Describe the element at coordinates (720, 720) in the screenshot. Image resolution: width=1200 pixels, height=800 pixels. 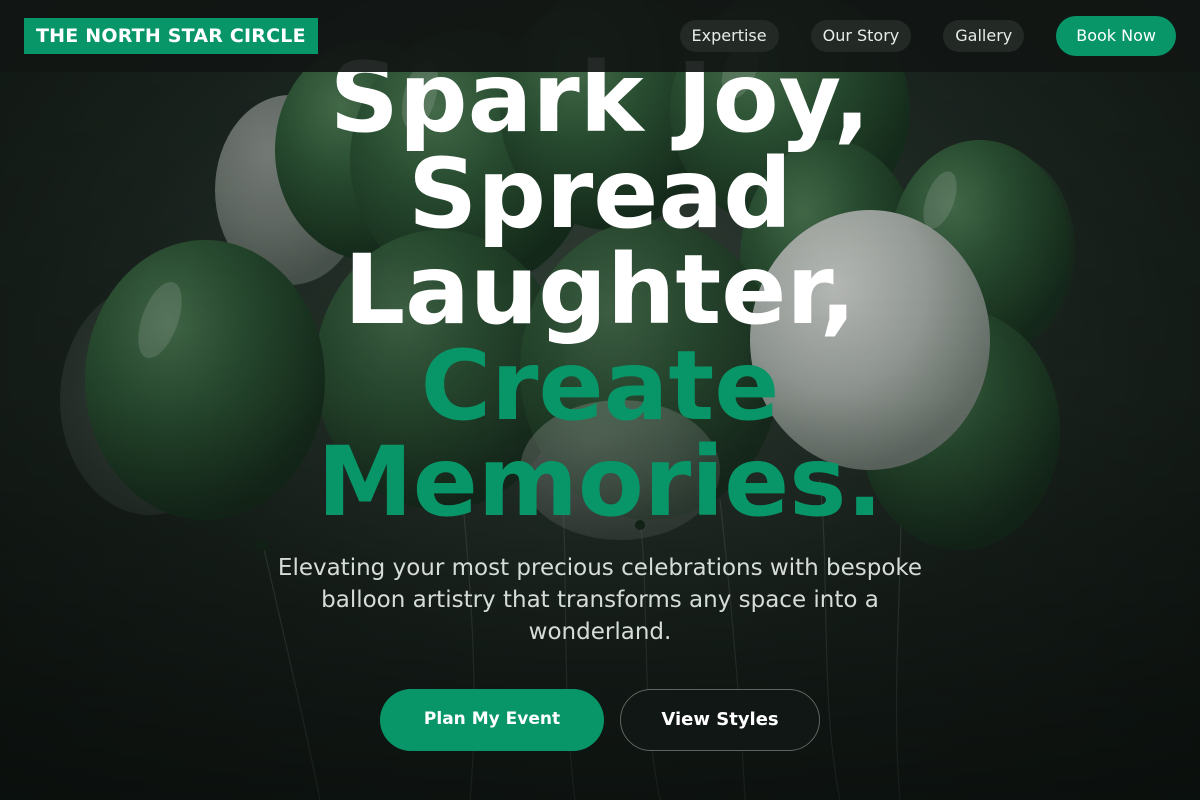
I see `view-styles-button: View Styles` at that location.